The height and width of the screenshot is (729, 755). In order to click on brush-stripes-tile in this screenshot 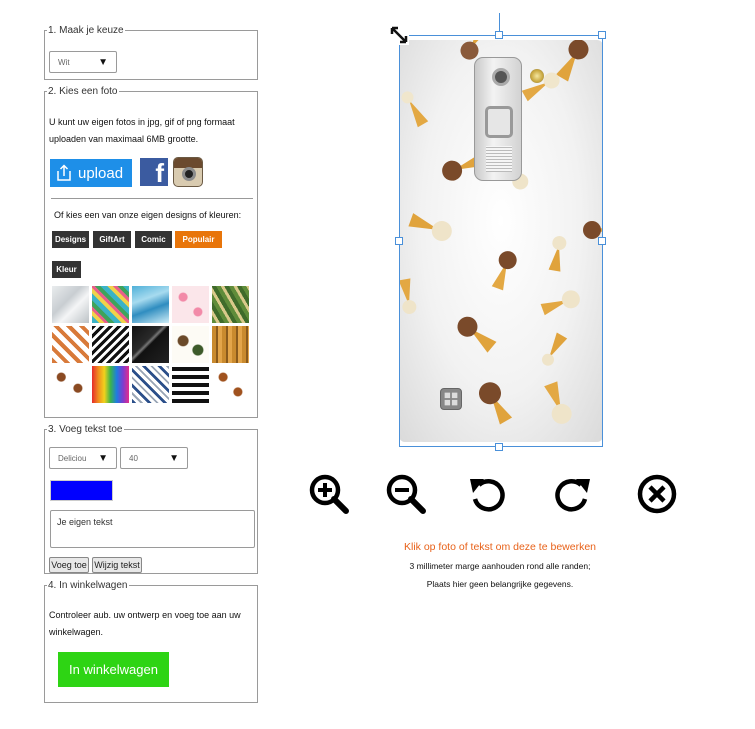, I will do `click(190, 384)`.